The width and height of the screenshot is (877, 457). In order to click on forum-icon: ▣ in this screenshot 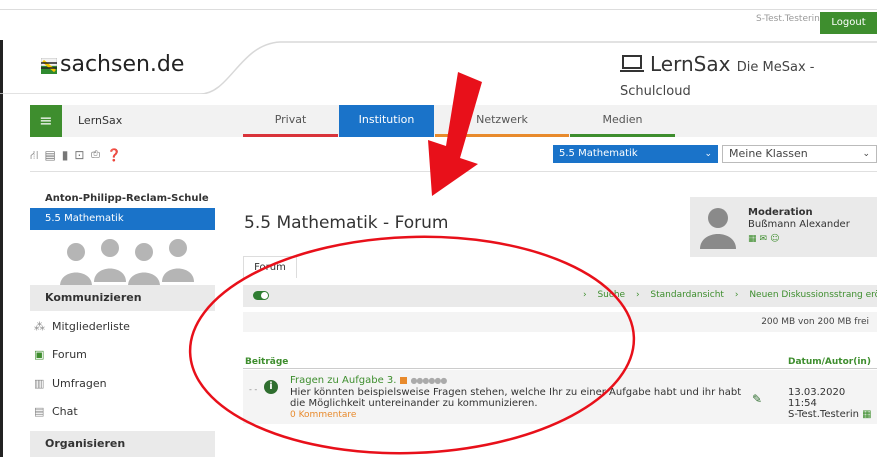, I will do `click(39, 354)`.